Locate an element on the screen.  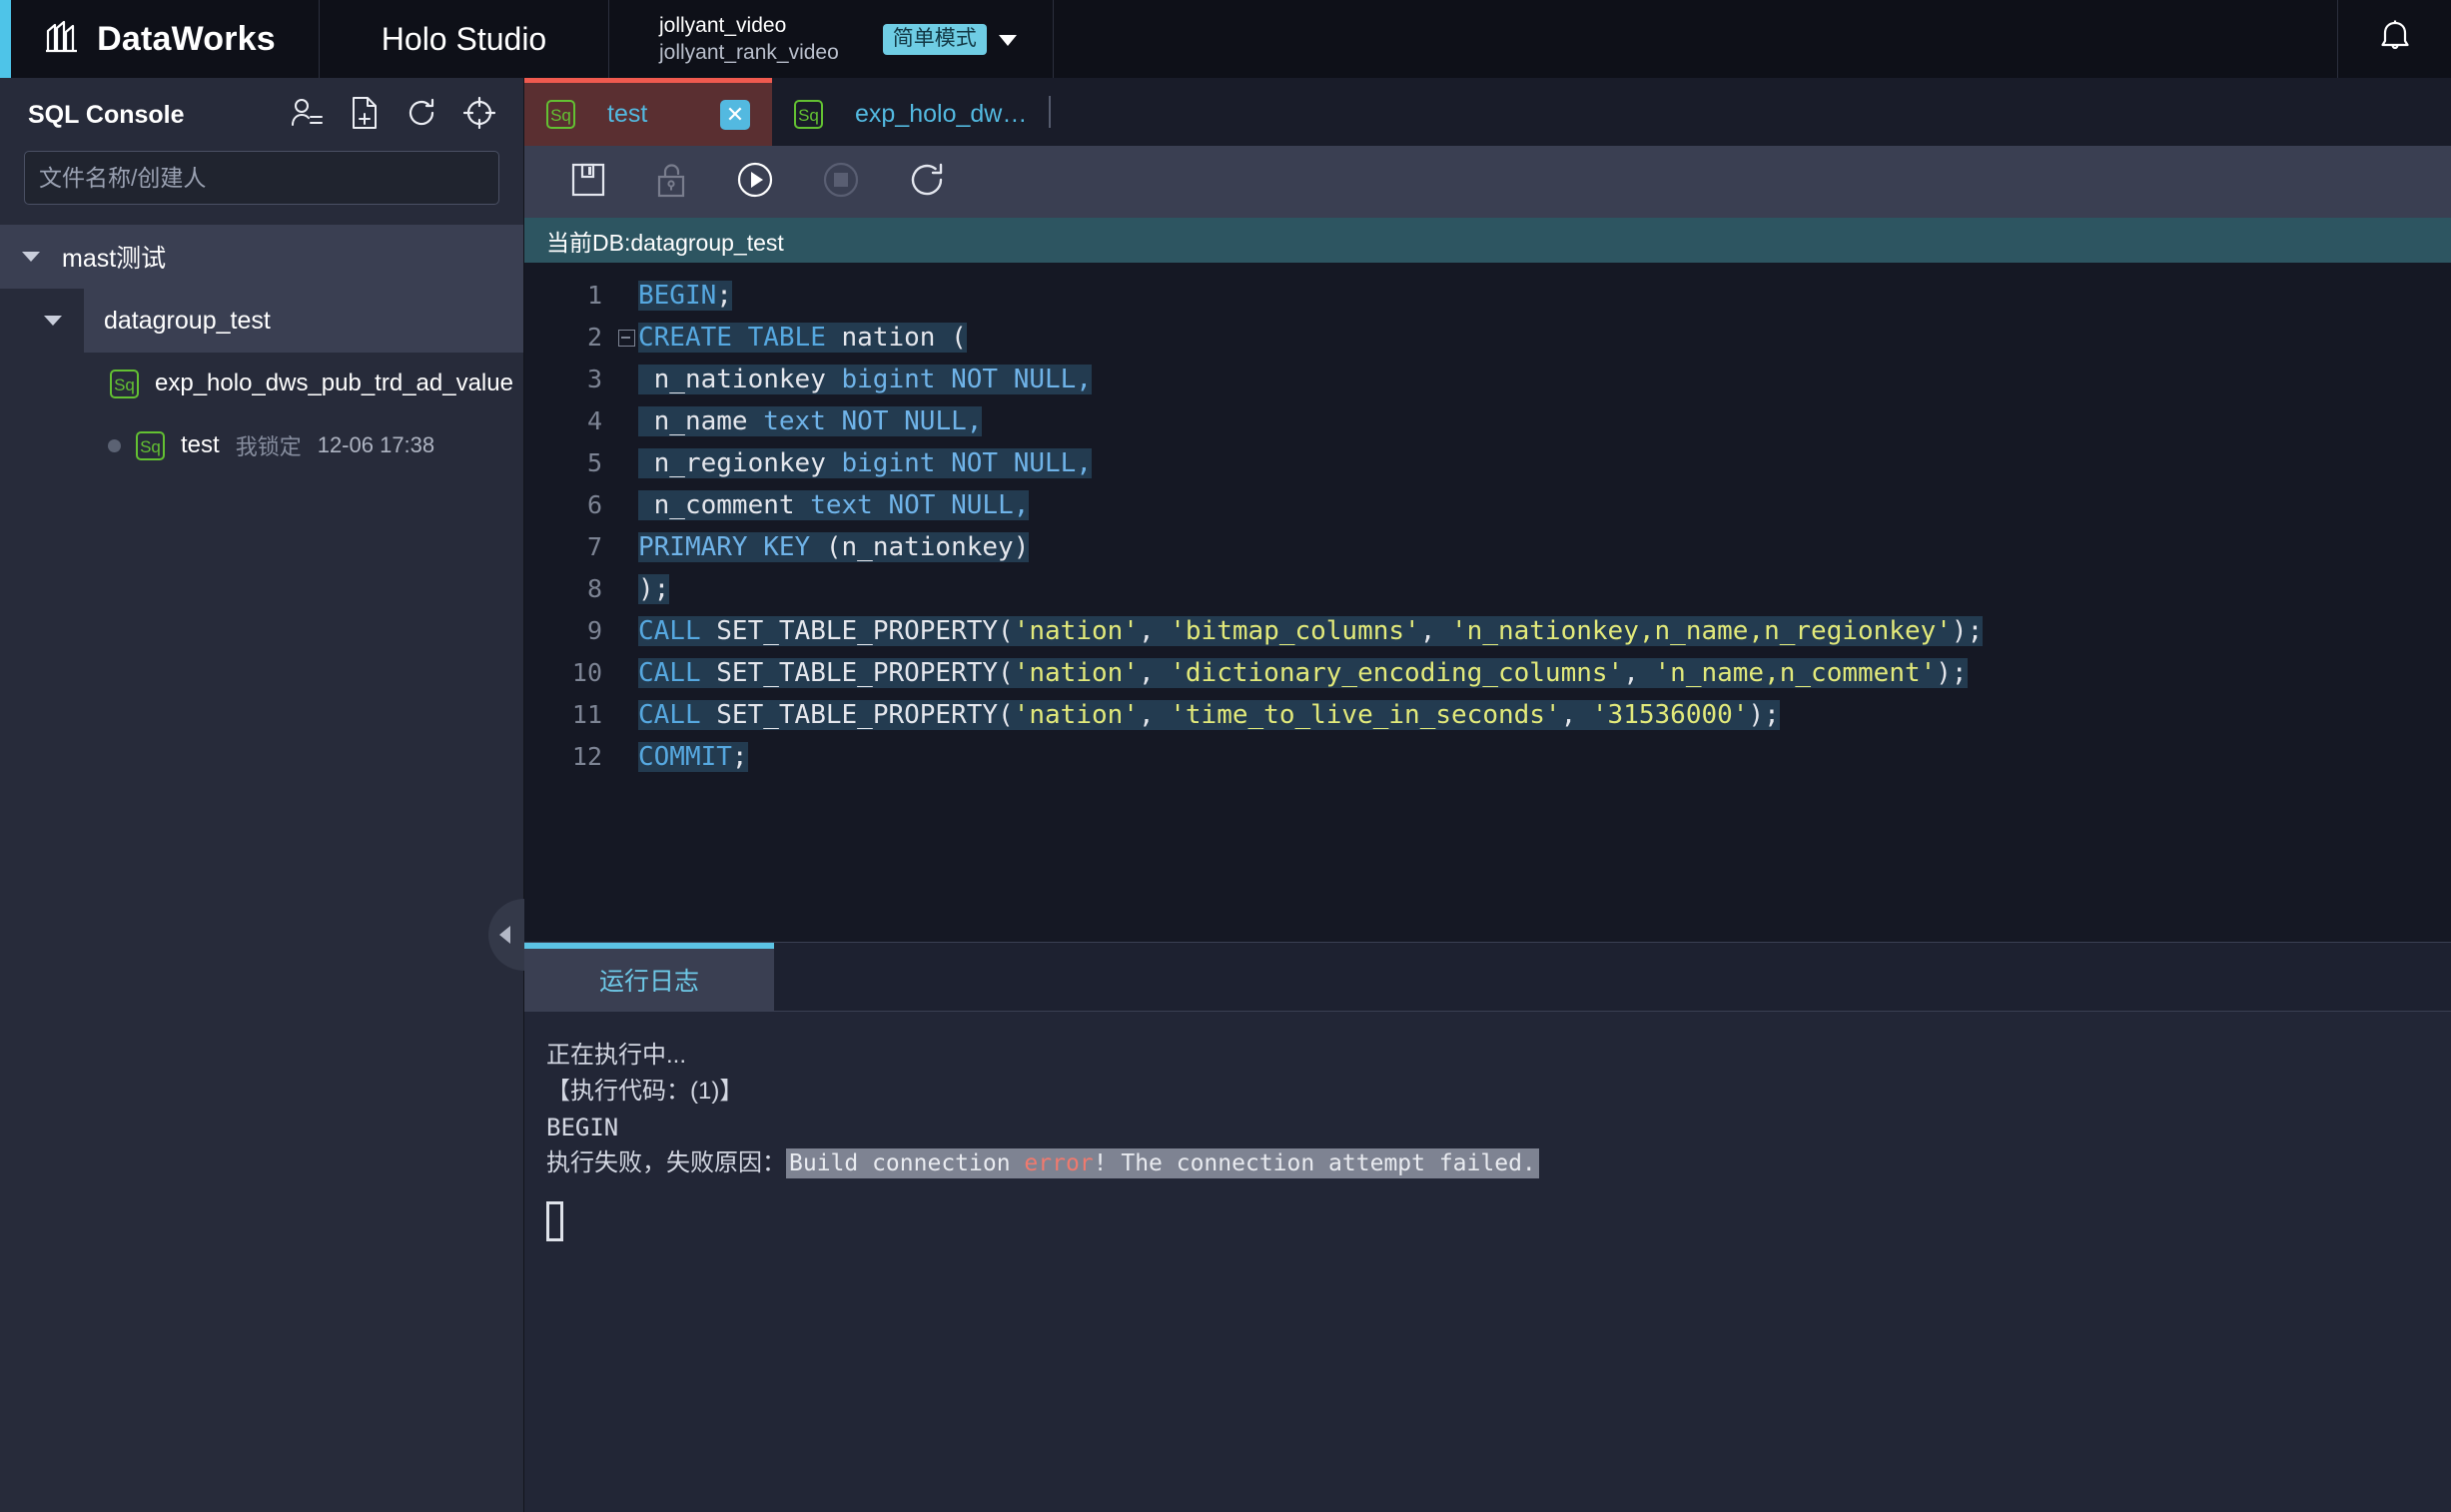
mode-switcher: 简单模式 is located at coordinates (950, 39).